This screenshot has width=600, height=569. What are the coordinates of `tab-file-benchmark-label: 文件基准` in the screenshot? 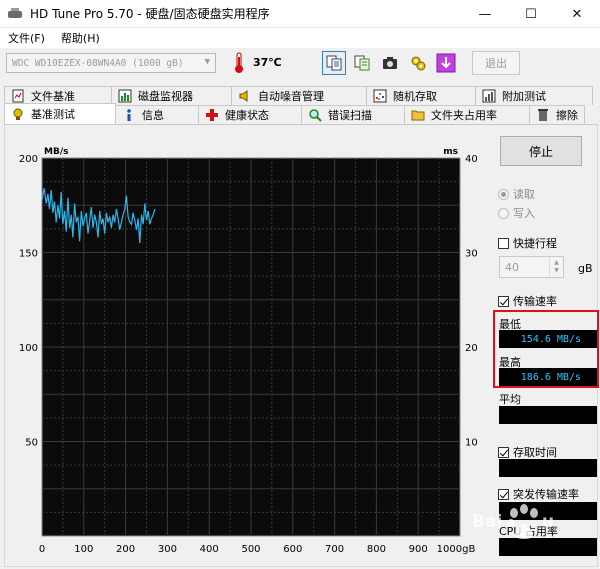 It's located at (53, 96).